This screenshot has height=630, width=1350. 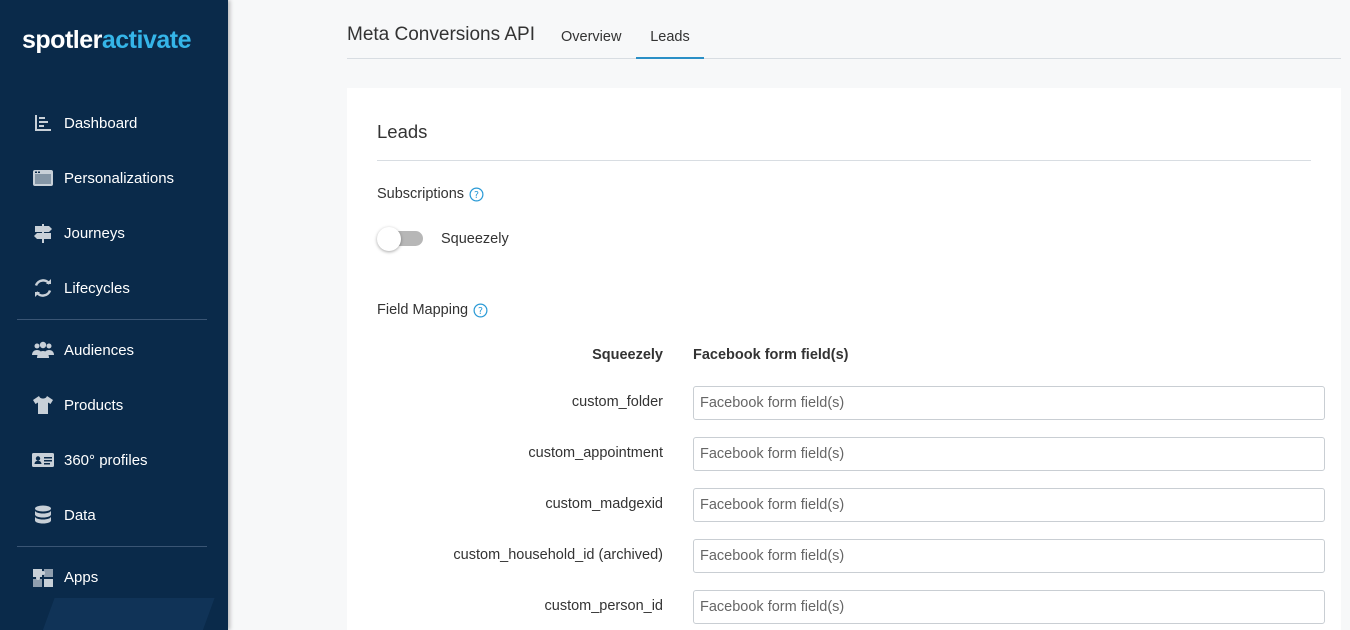 I want to click on tshirt-icon, so click(x=43, y=405).